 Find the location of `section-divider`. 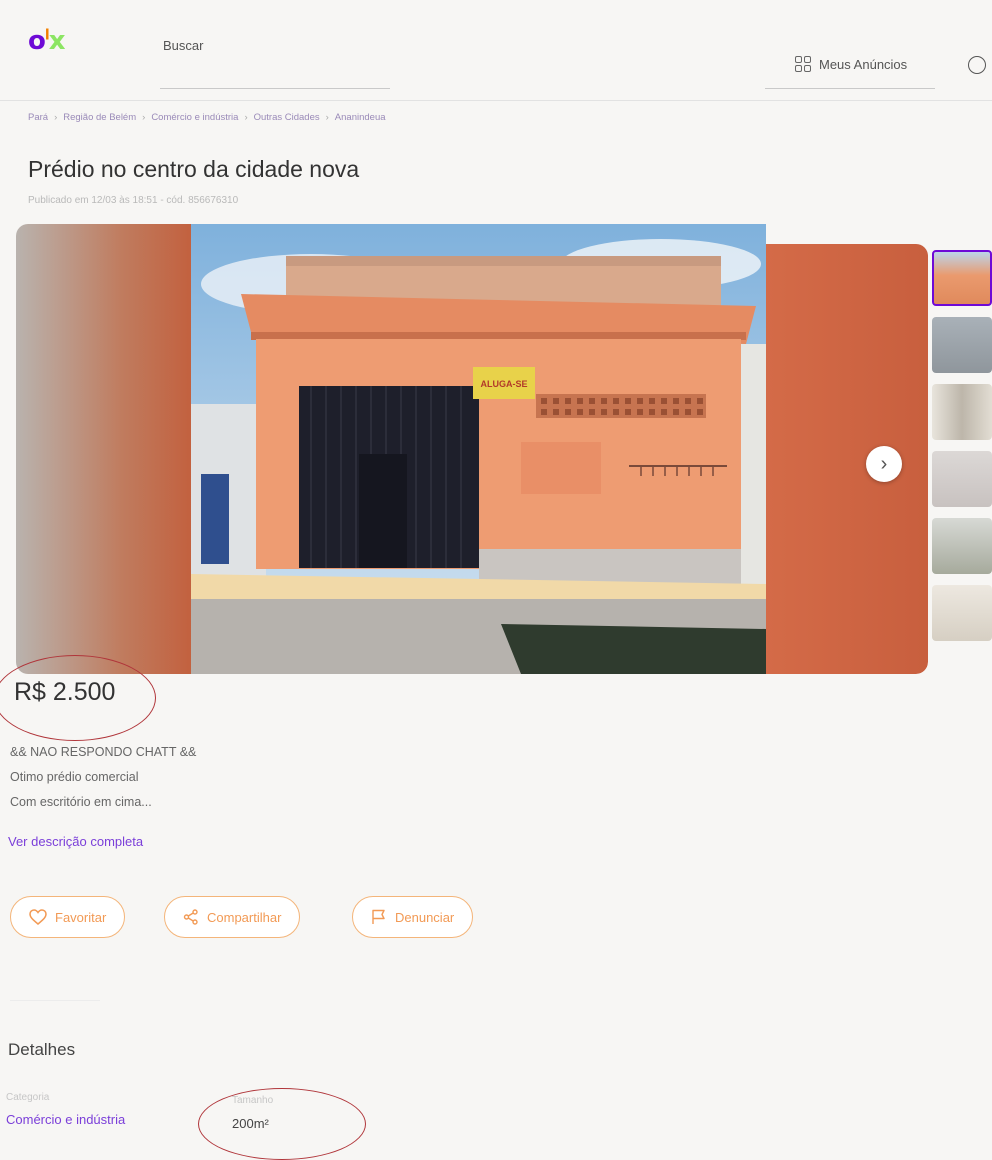

section-divider is located at coordinates (55, 1000).